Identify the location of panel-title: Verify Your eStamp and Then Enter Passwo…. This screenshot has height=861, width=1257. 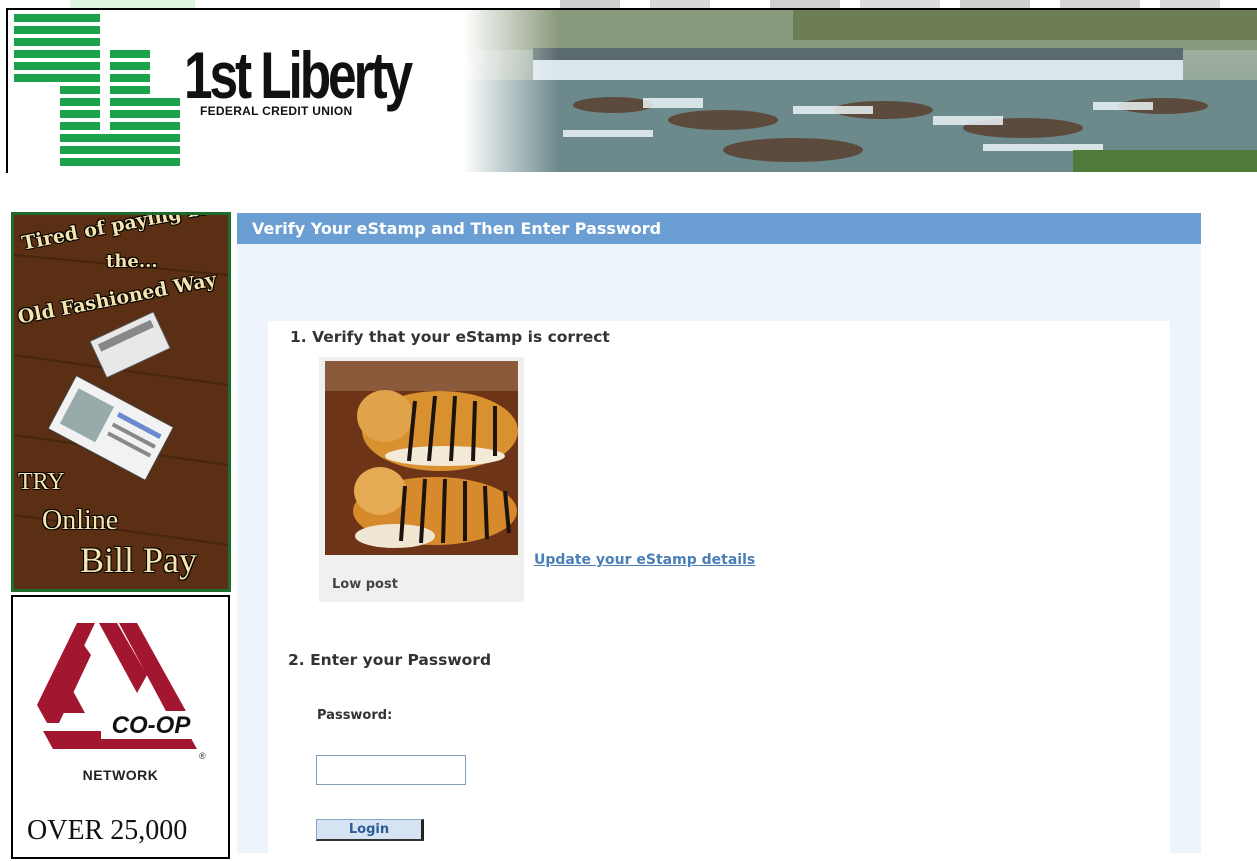
(719, 228).